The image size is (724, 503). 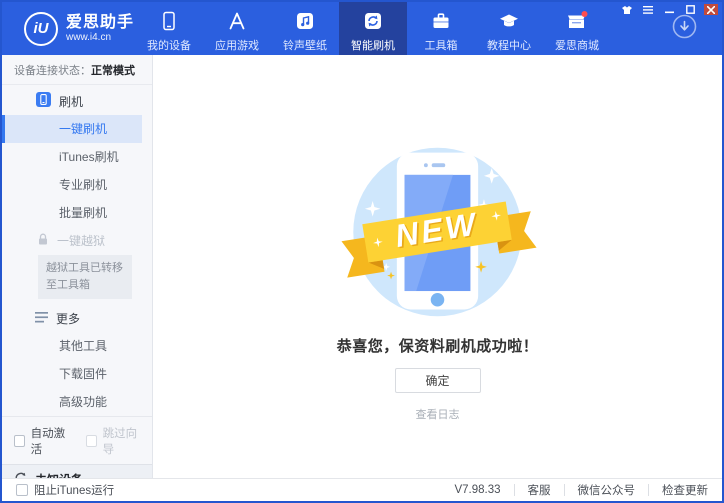 I want to click on auto-activate-label: 自动激活, so click(x=48, y=442).